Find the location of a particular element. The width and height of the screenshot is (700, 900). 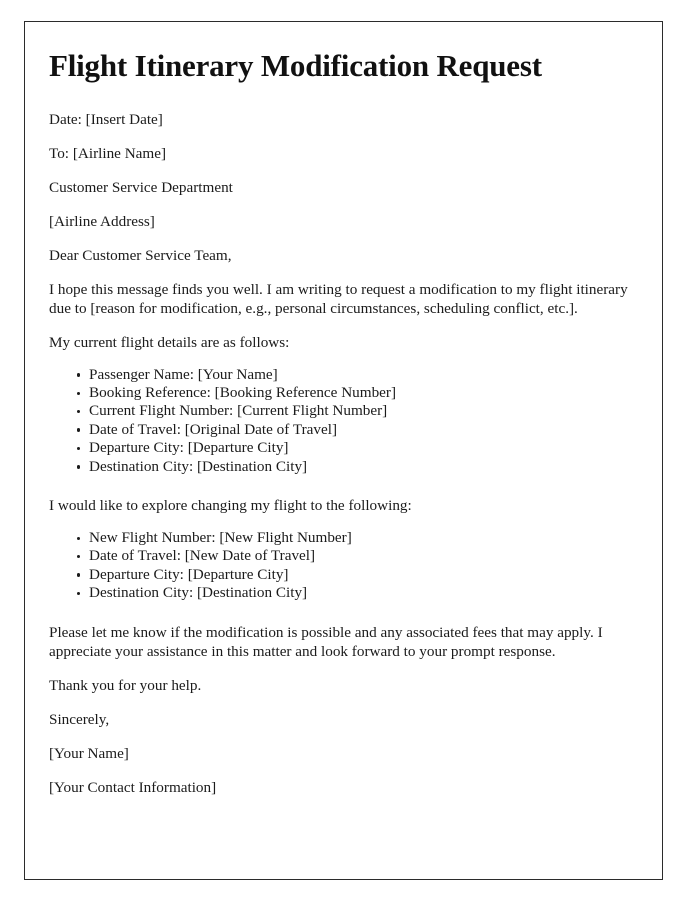

signature-contact: [Your Contact Information] is located at coordinates (133, 787).